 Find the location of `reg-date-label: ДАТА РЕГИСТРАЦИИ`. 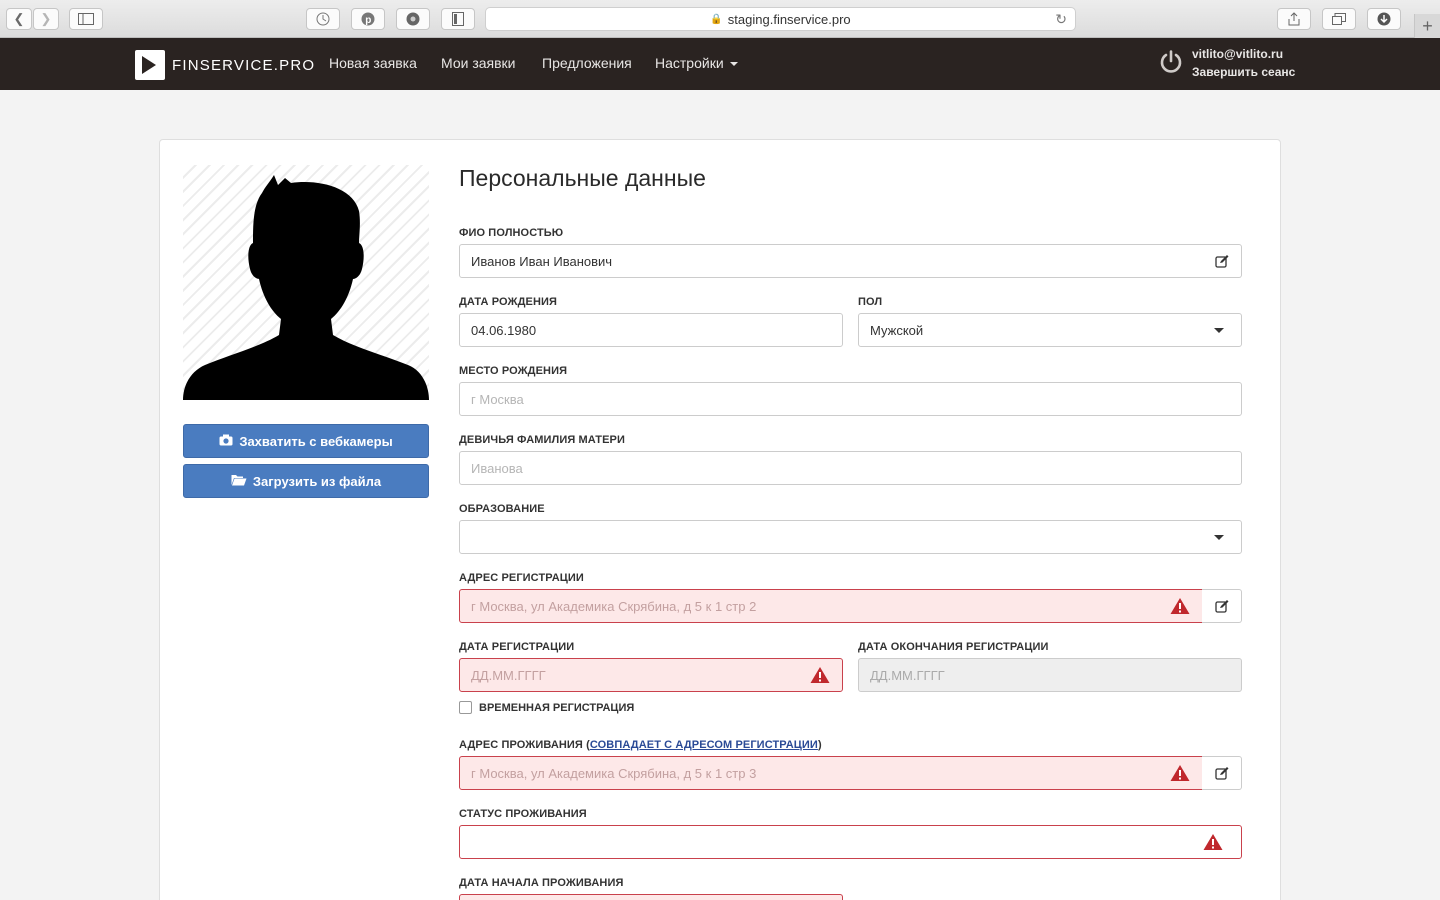

reg-date-label: ДАТА РЕГИСТРАЦИИ is located at coordinates (517, 647).